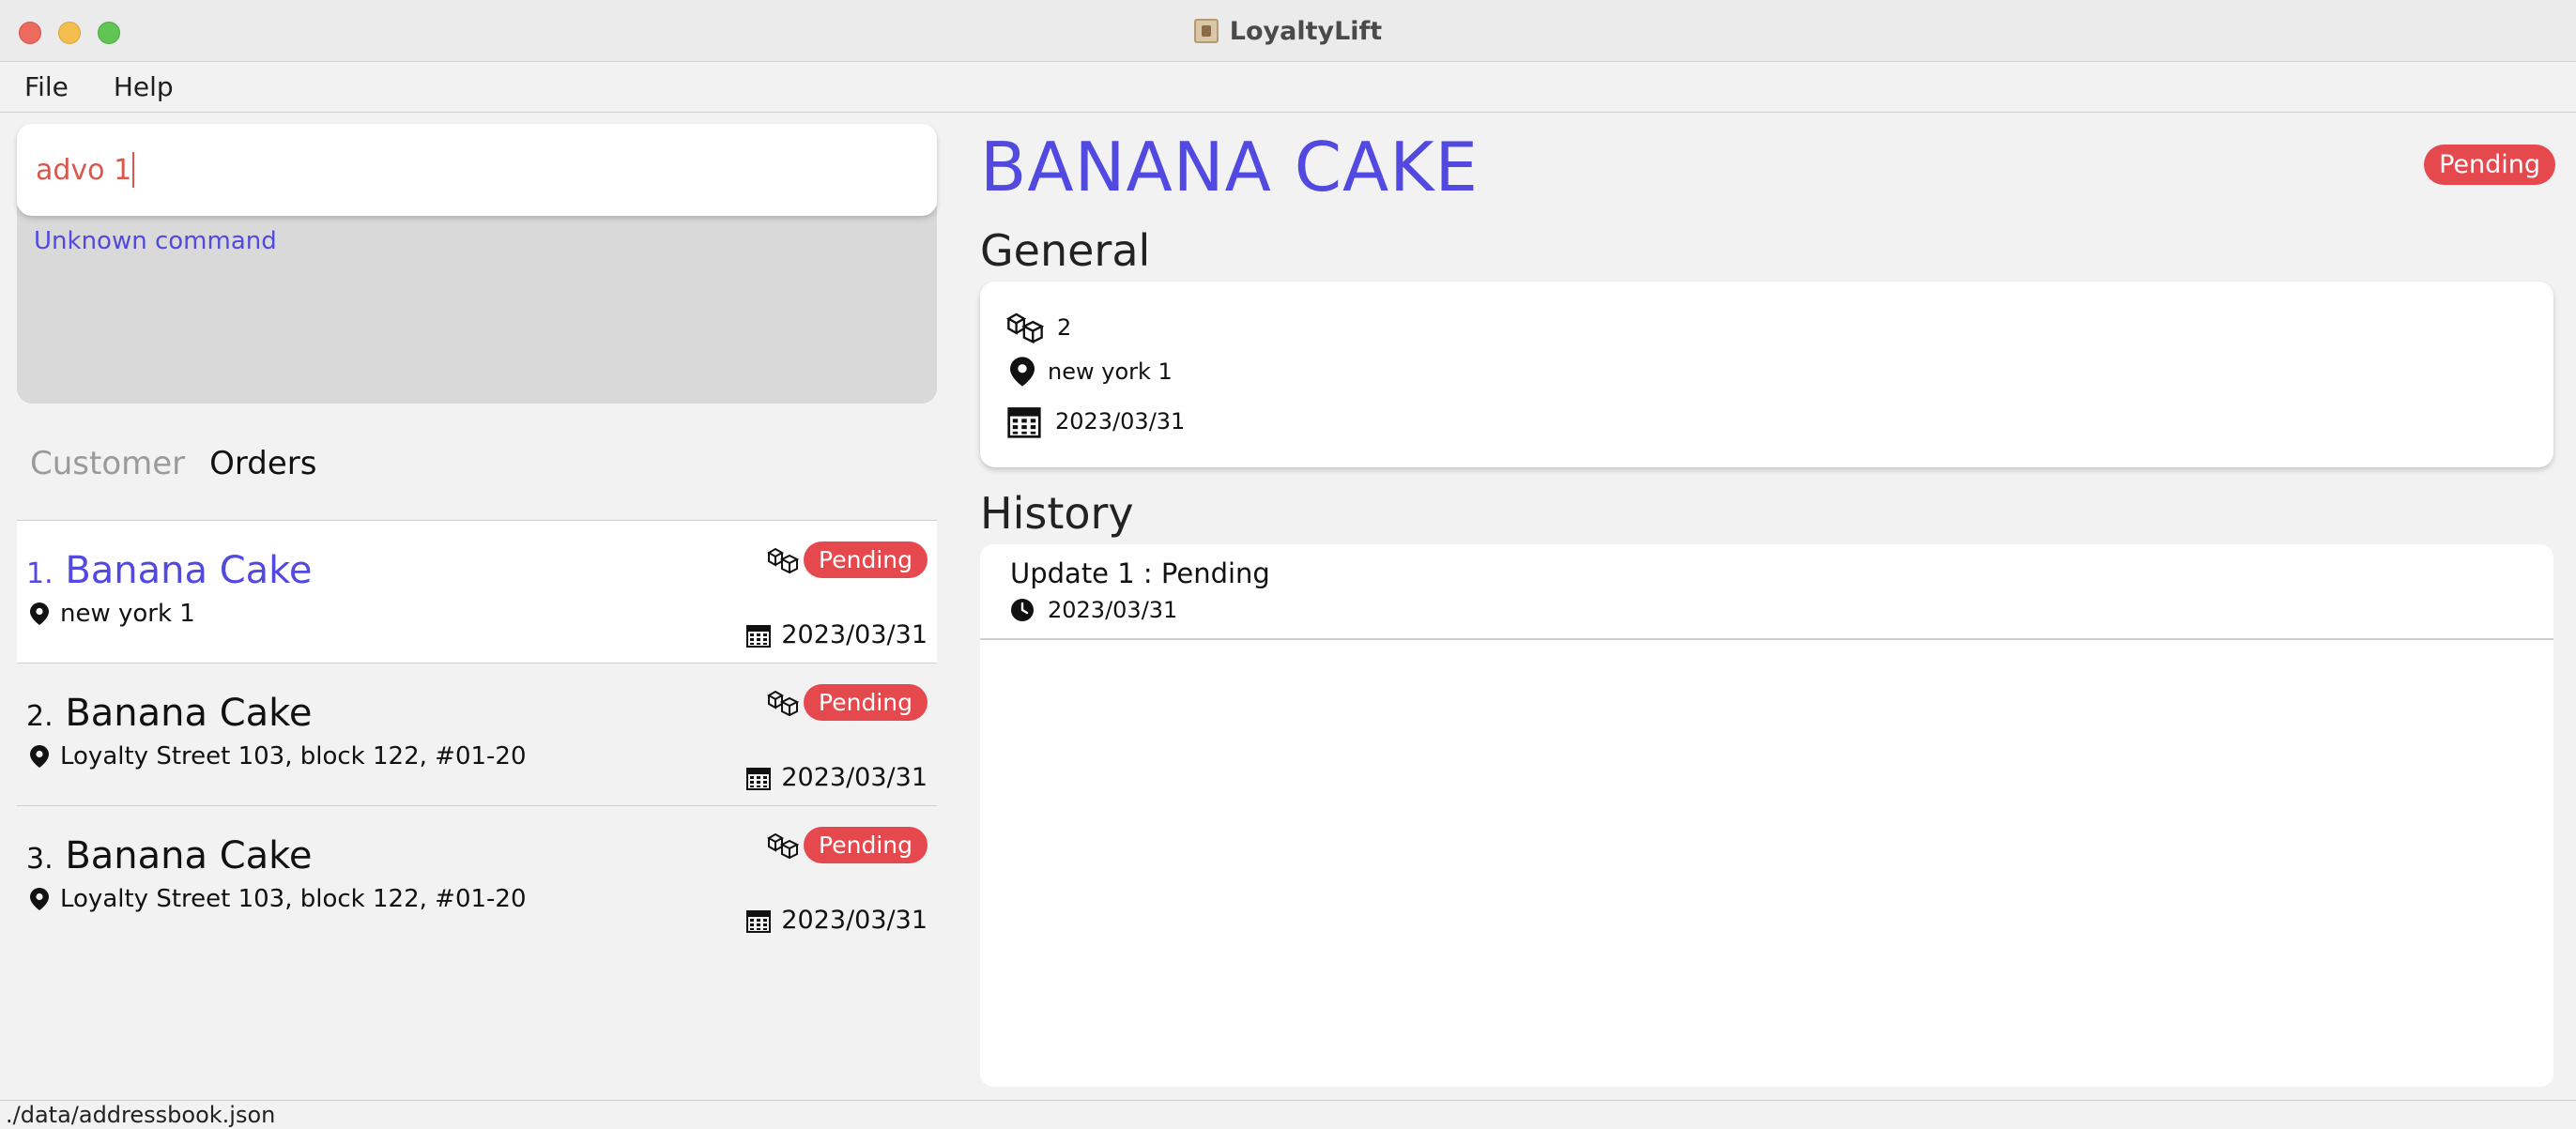  Describe the element at coordinates (40, 860) in the screenshot. I see `order-index: 3.` at that location.